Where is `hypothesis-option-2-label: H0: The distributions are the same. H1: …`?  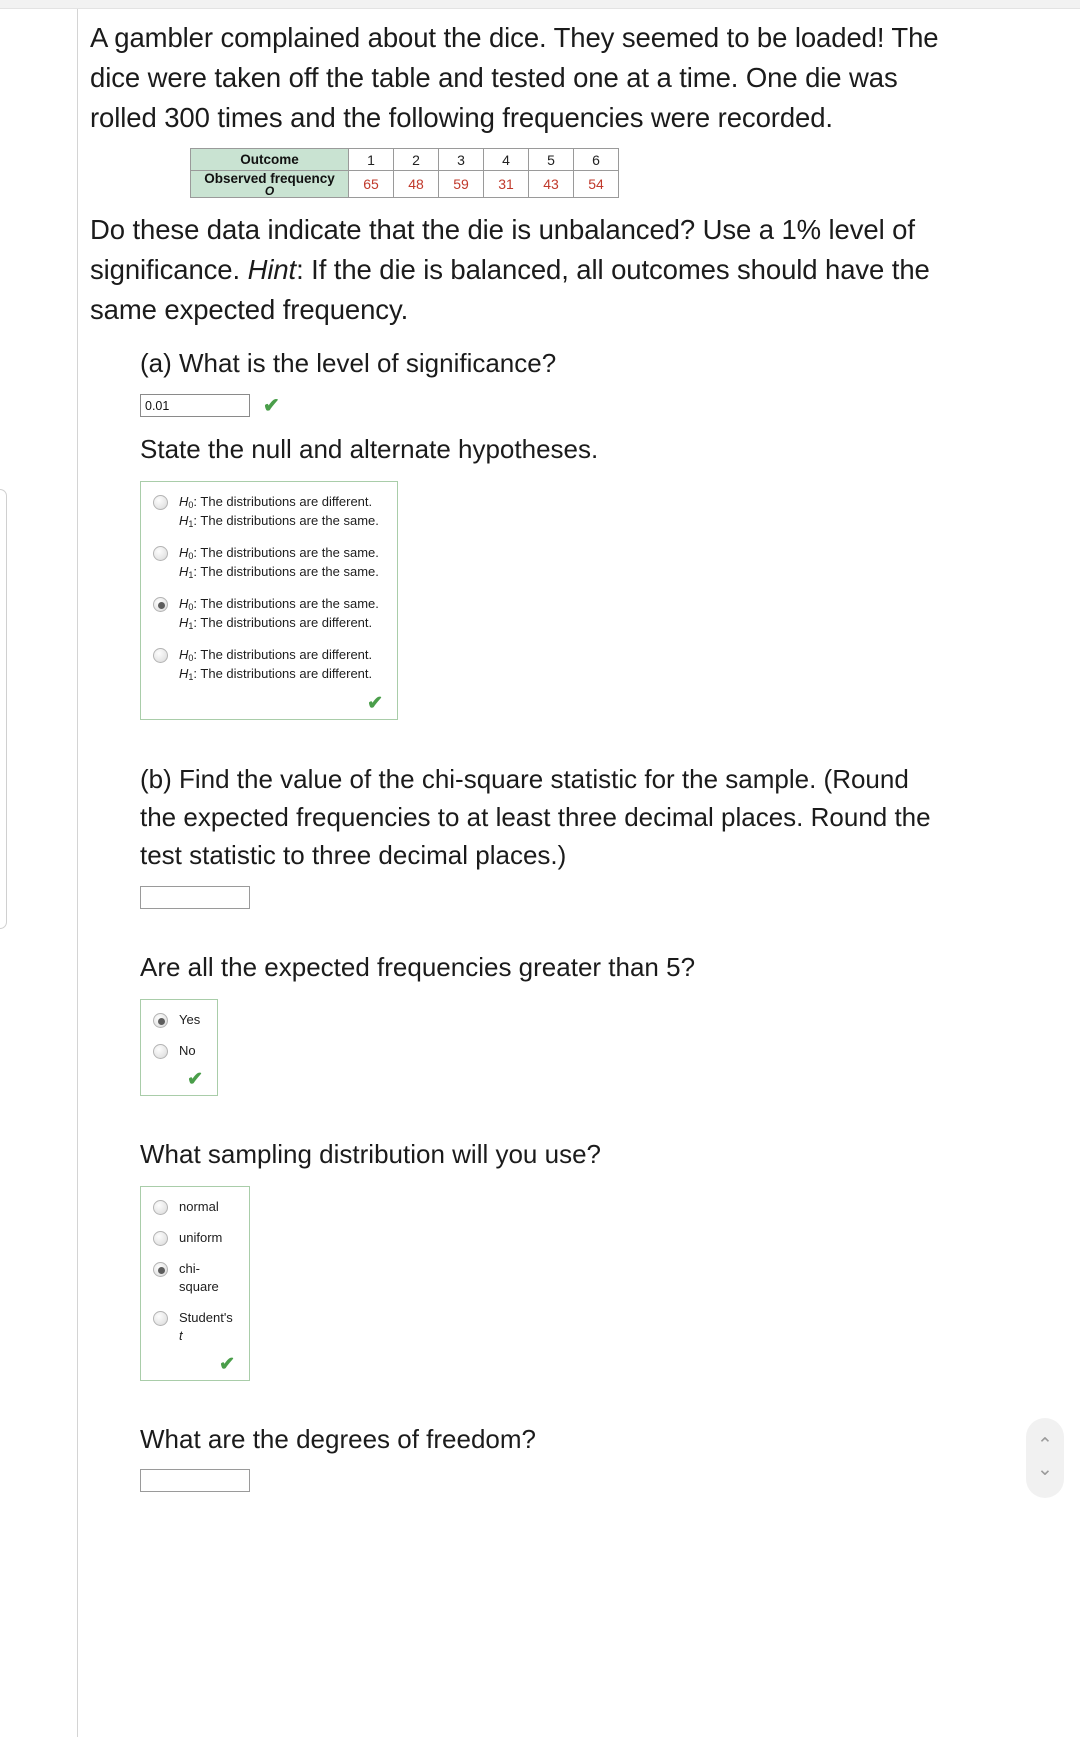 hypothesis-option-2-label: H0: The distributions are the same. H1: … is located at coordinates (279, 563).